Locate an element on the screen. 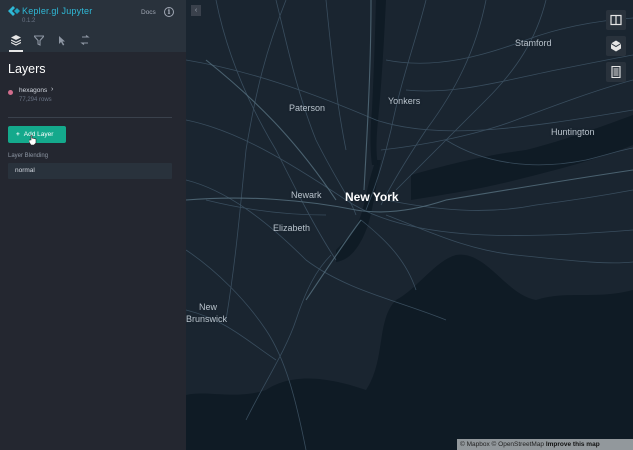 The width and height of the screenshot is (633, 450). 3d-view-button is located at coordinates (616, 46).